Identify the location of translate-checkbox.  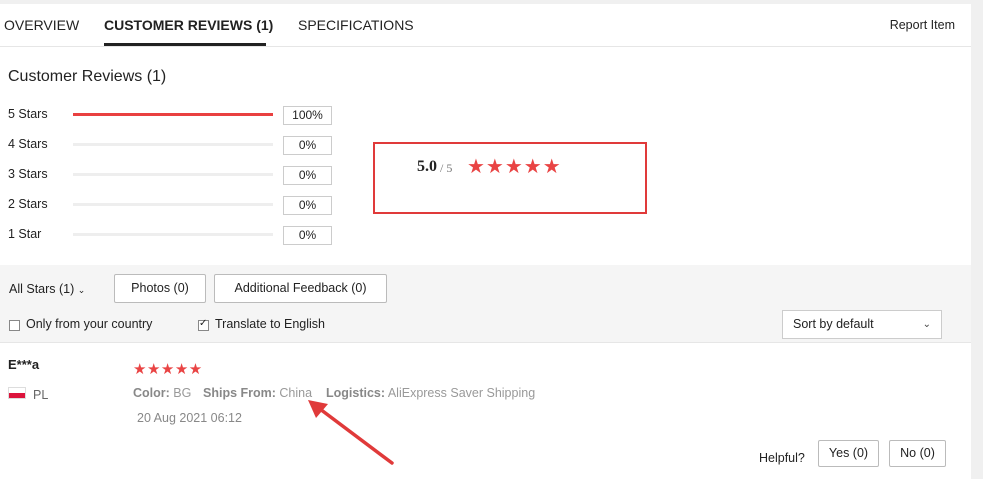
(203, 324).